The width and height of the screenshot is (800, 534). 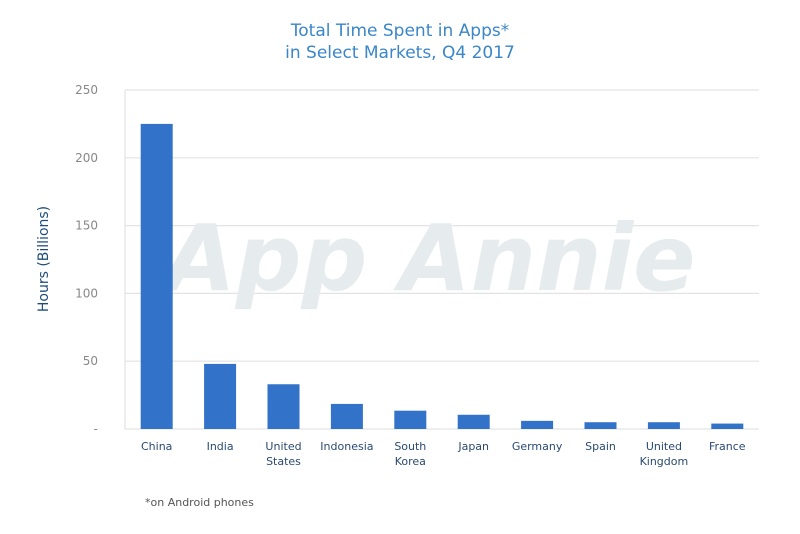 What do you see at coordinates (600, 446) in the screenshot?
I see `x-tick-label: Spain` at bounding box center [600, 446].